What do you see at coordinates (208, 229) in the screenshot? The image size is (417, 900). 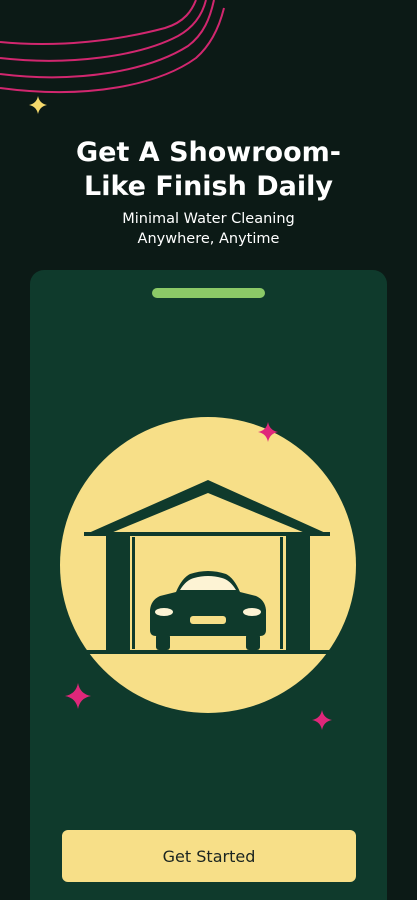 I see `page-subtitle: Minimal Water Cleaning Anywhere, Anytime` at bounding box center [208, 229].